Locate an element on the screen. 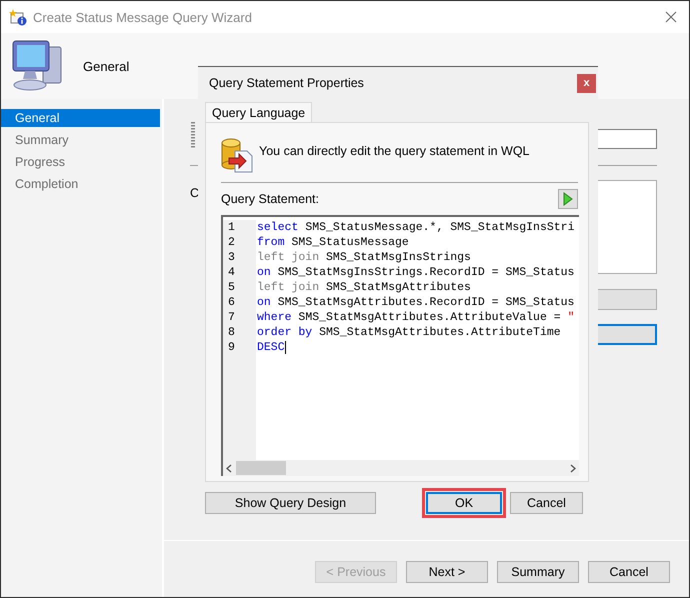 The width and height of the screenshot is (690, 598). line-number: 9 is located at coordinates (231, 347).